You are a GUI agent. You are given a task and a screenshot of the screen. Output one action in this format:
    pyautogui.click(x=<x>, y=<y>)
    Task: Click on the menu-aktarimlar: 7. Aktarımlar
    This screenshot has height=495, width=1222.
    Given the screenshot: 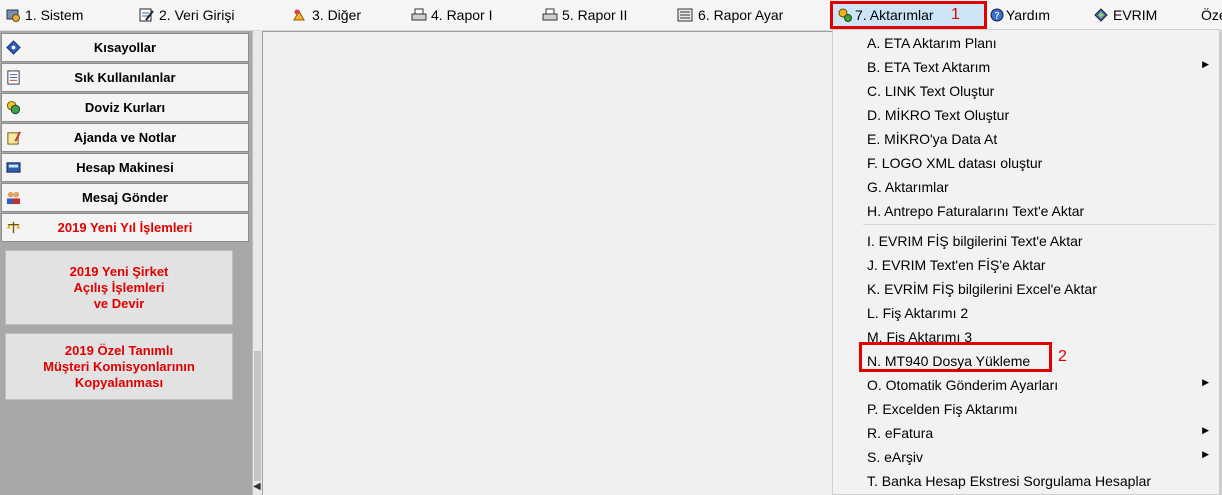 What is the action you would take?
    pyautogui.click(x=909, y=15)
    